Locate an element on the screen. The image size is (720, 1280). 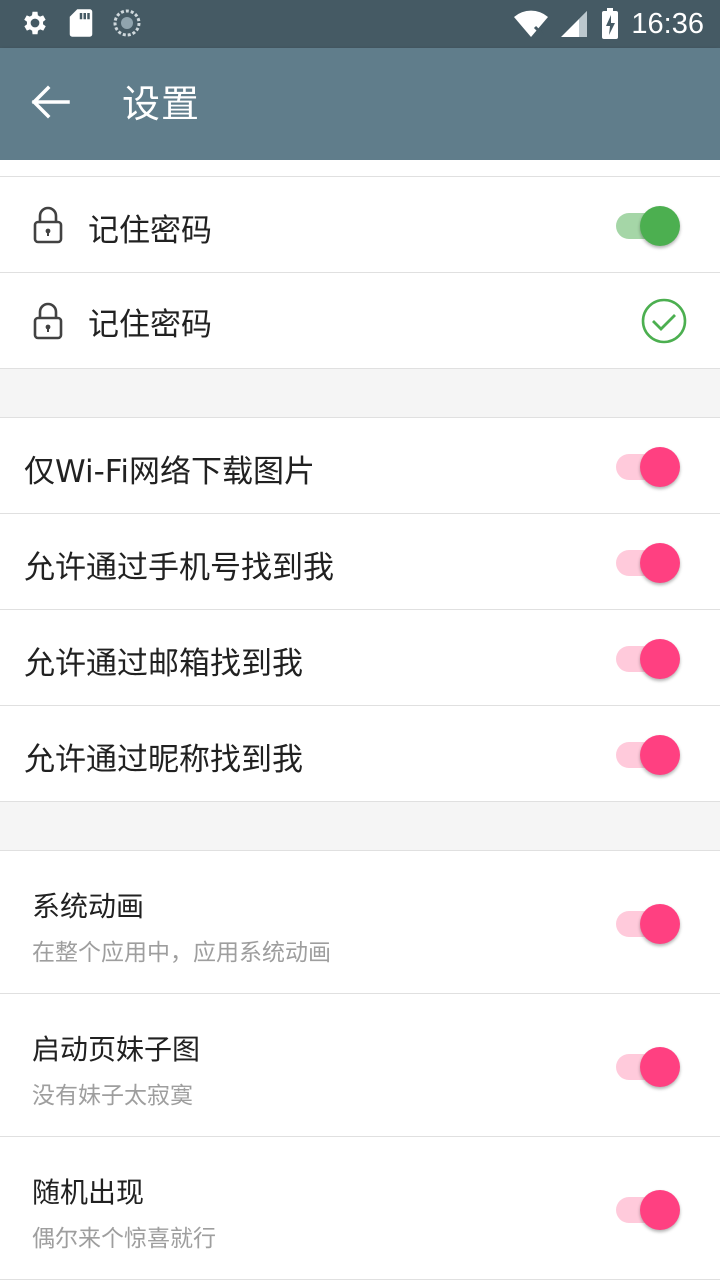
list-item-summary: 偶尔来个惊喜就行 is located at coordinates (124, 1239).